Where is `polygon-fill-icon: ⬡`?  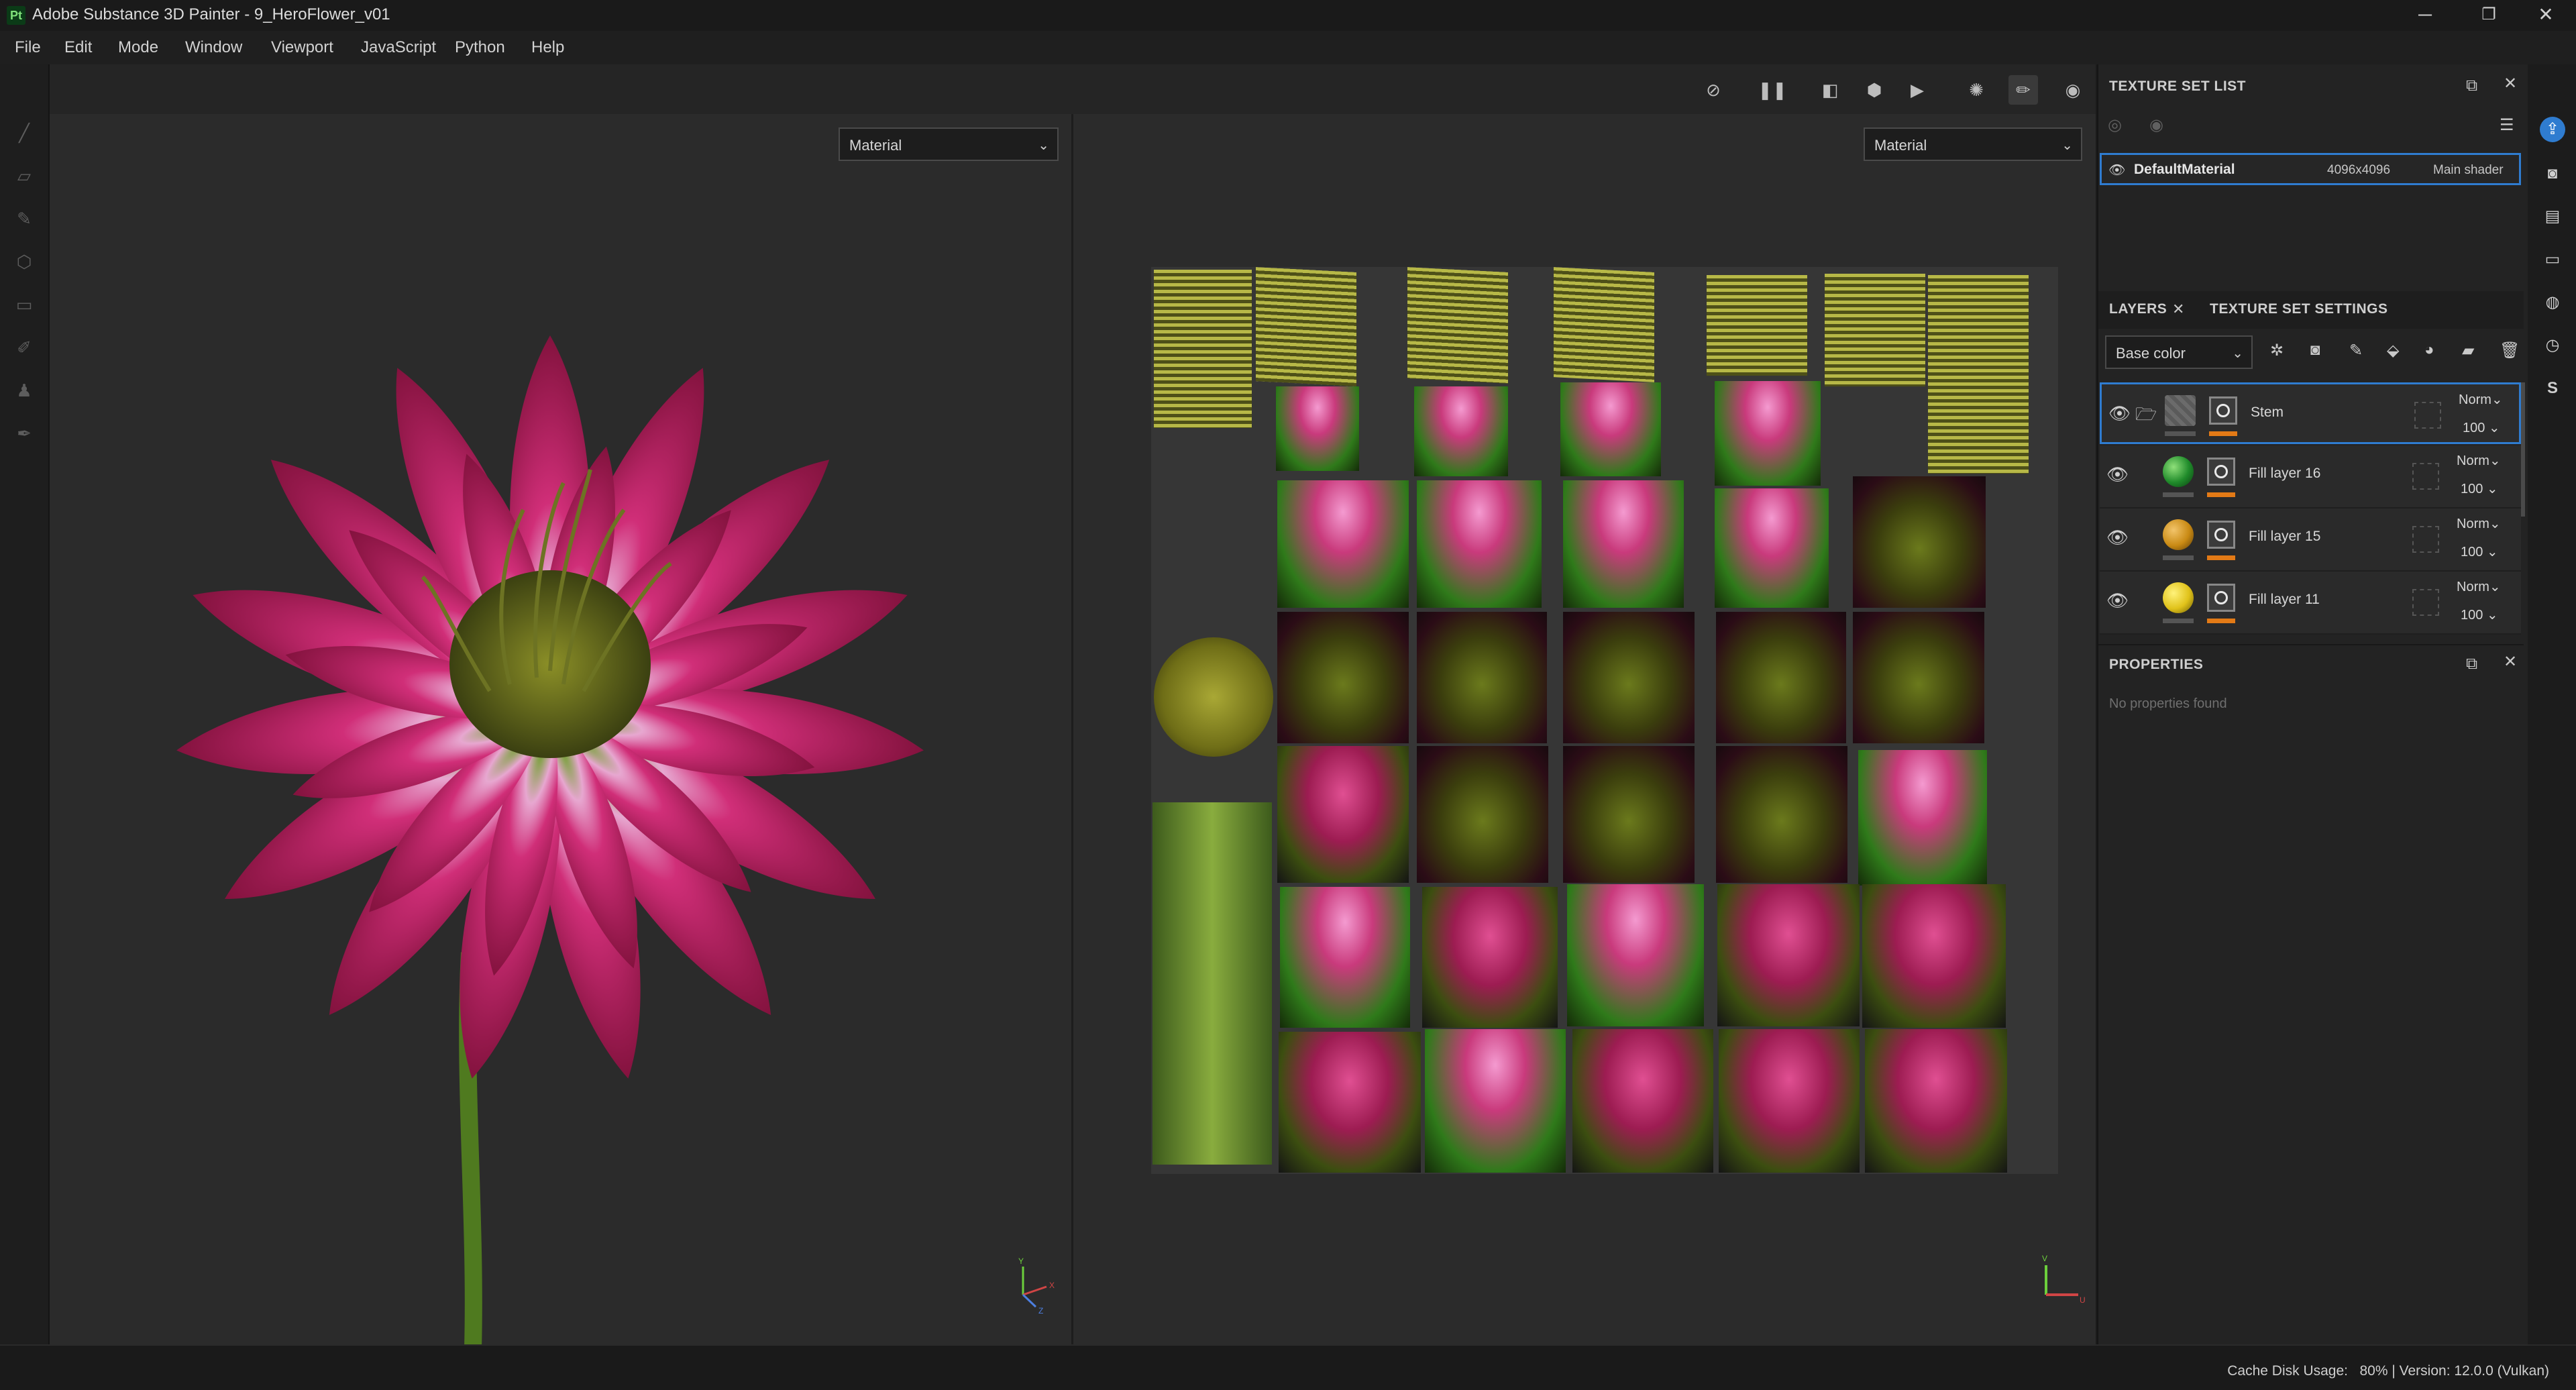 polygon-fill-icon: ⬡ is located at coordinates (24, 262).